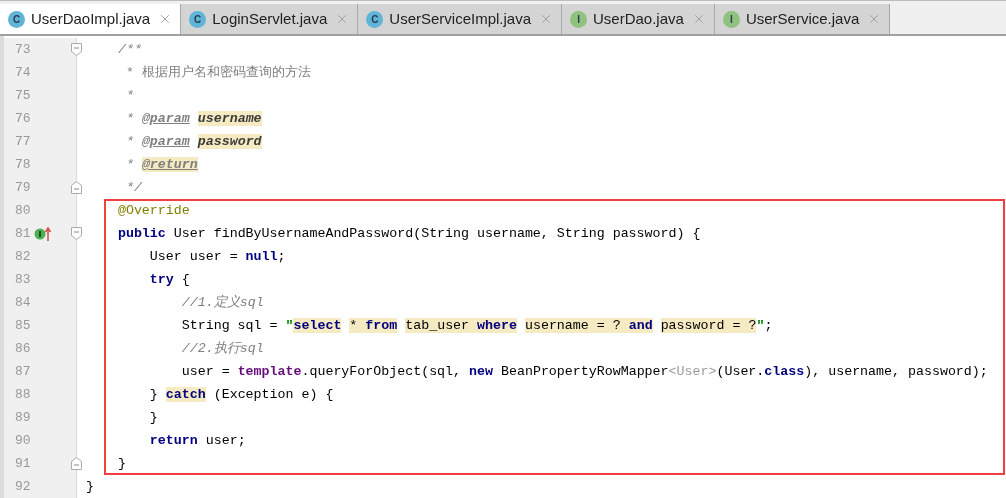 The height and width of the screenshot is (498, 1006). I want to click on line-number: 78, so click(23, 164).